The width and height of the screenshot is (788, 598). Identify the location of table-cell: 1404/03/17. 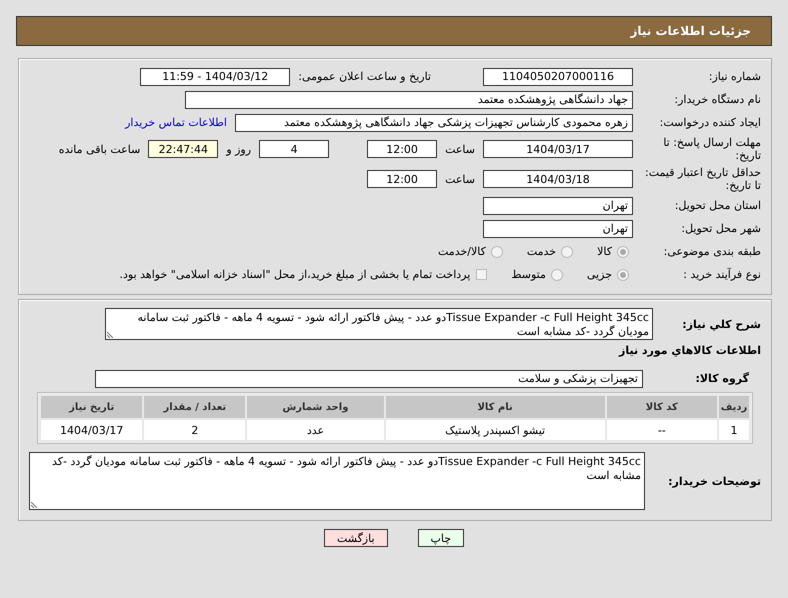
(92, 430).